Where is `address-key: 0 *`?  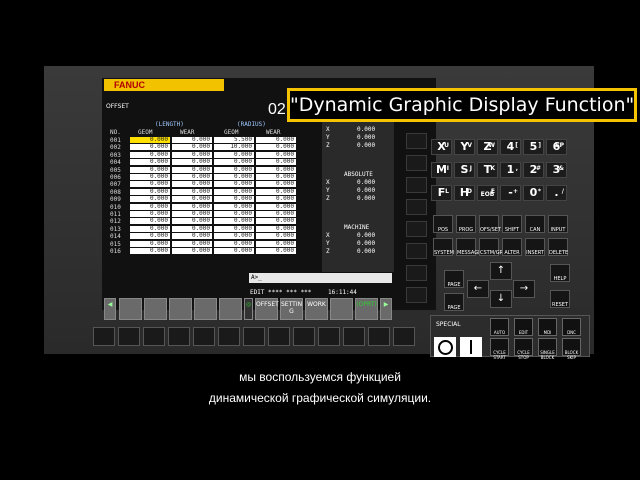
address-key: 0 * is located at coordinates (533, 193).